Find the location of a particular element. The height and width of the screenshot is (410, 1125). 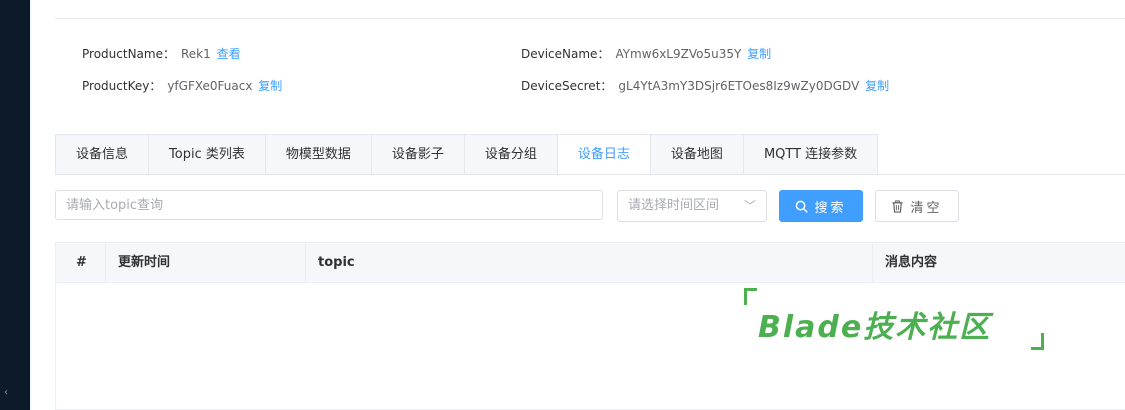

table-header: # 更新时间 topic 消息内容 is located at coordinates (590, 263).